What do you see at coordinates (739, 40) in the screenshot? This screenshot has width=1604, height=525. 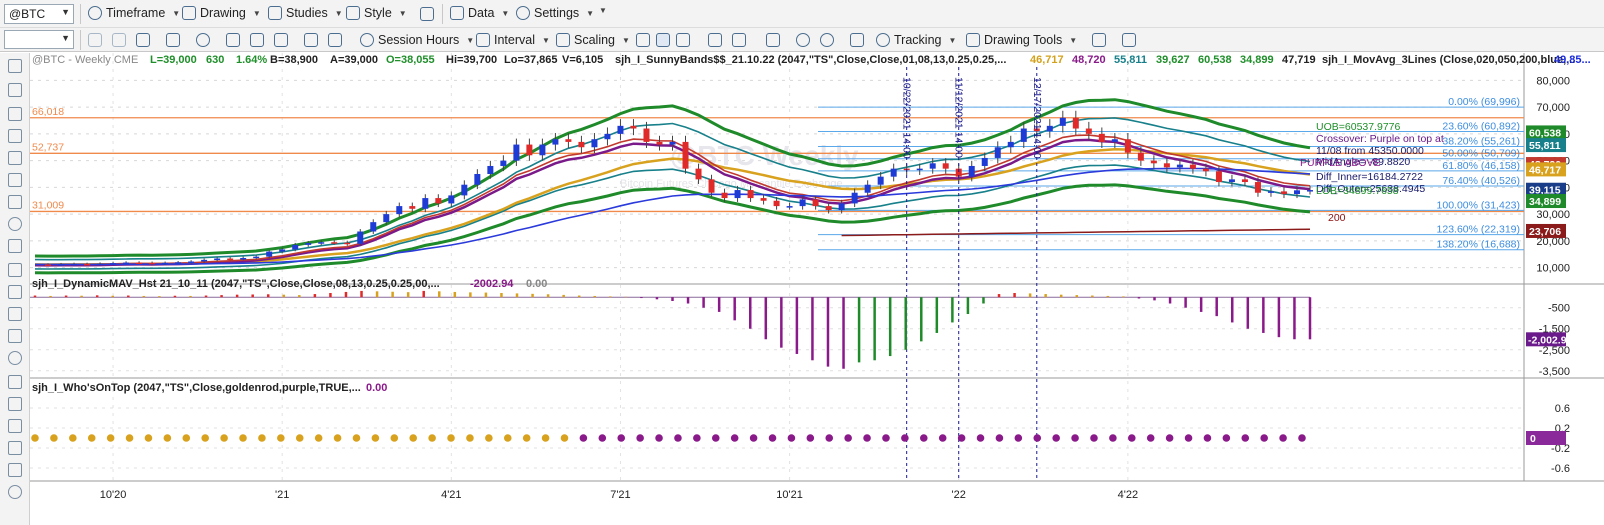 I see `sparkline2-icon` at bounding box center [739, 40].